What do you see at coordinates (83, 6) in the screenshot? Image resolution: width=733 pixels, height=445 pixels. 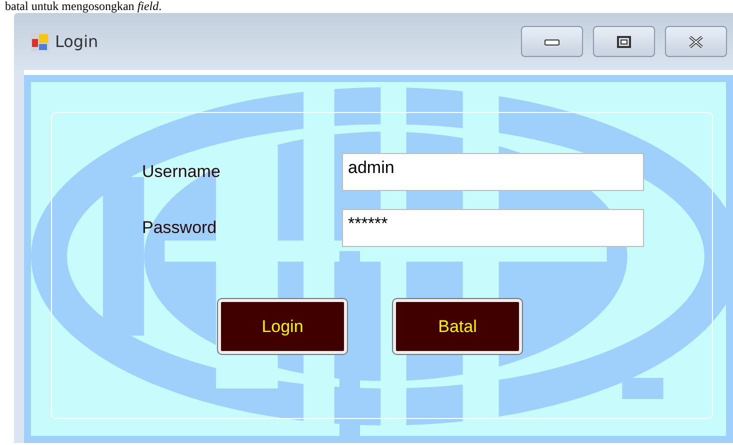 I see `caption-text: batal untuk mengosongkan field.` at bounding box center [83, 6].